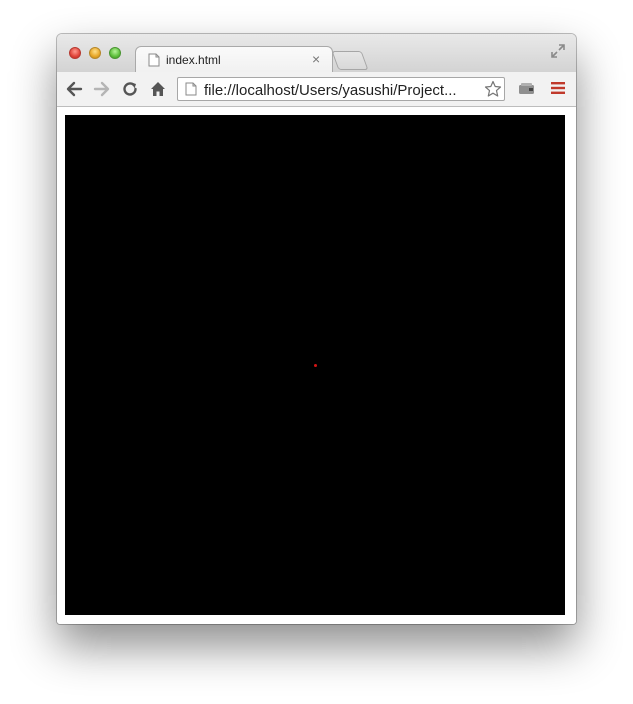  What do you see at coordinates (102, 89) in the screenshot?
I see `forward-arrow-icon` at bounding box center [102, 89].